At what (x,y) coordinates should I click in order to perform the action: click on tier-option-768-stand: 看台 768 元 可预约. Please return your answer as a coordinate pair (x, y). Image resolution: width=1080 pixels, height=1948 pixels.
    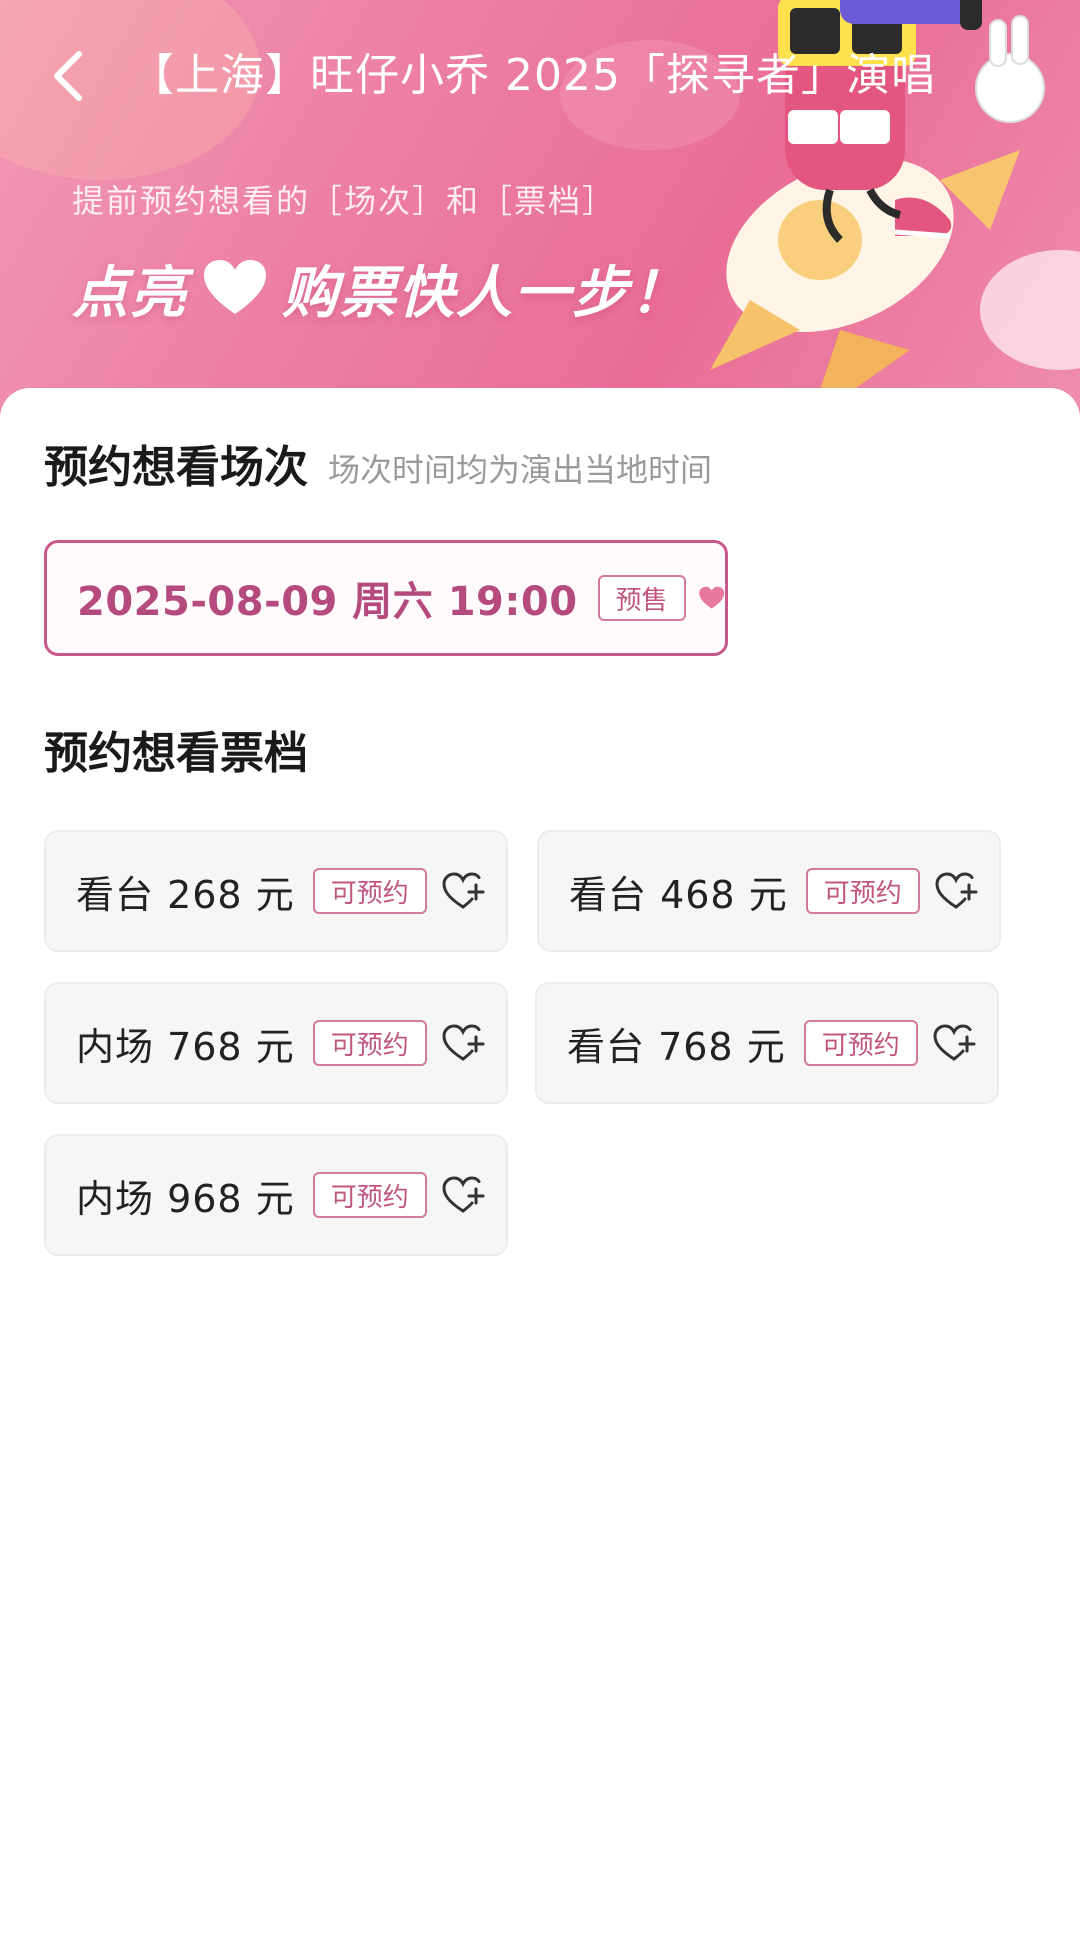
    Looking at the image, I should click on (767, 1043).